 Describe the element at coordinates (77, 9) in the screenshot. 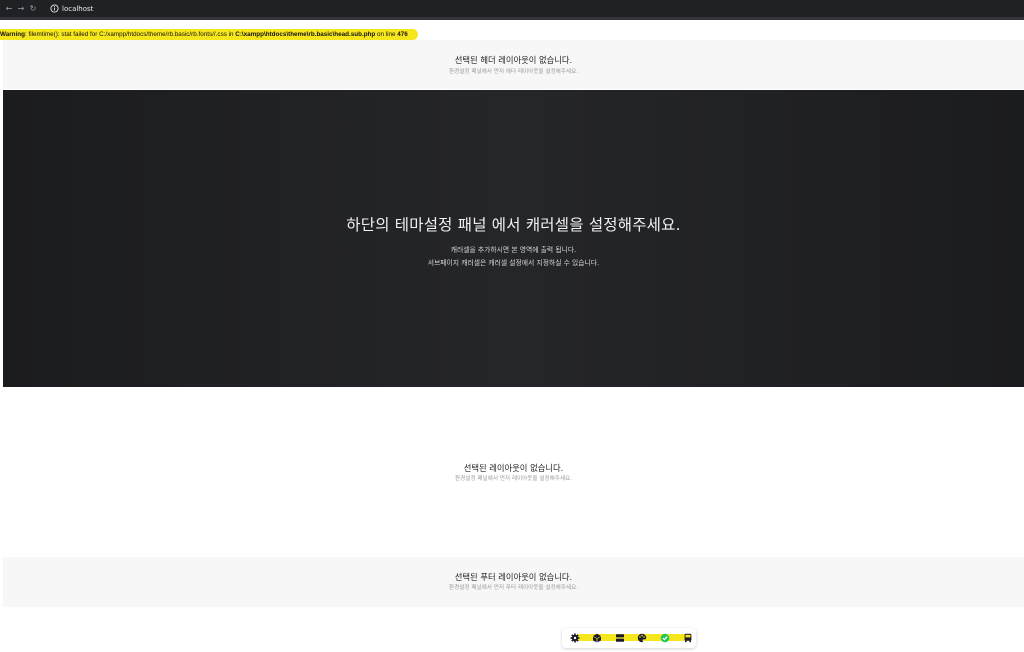

I see `address-bar: localhost` at that location.